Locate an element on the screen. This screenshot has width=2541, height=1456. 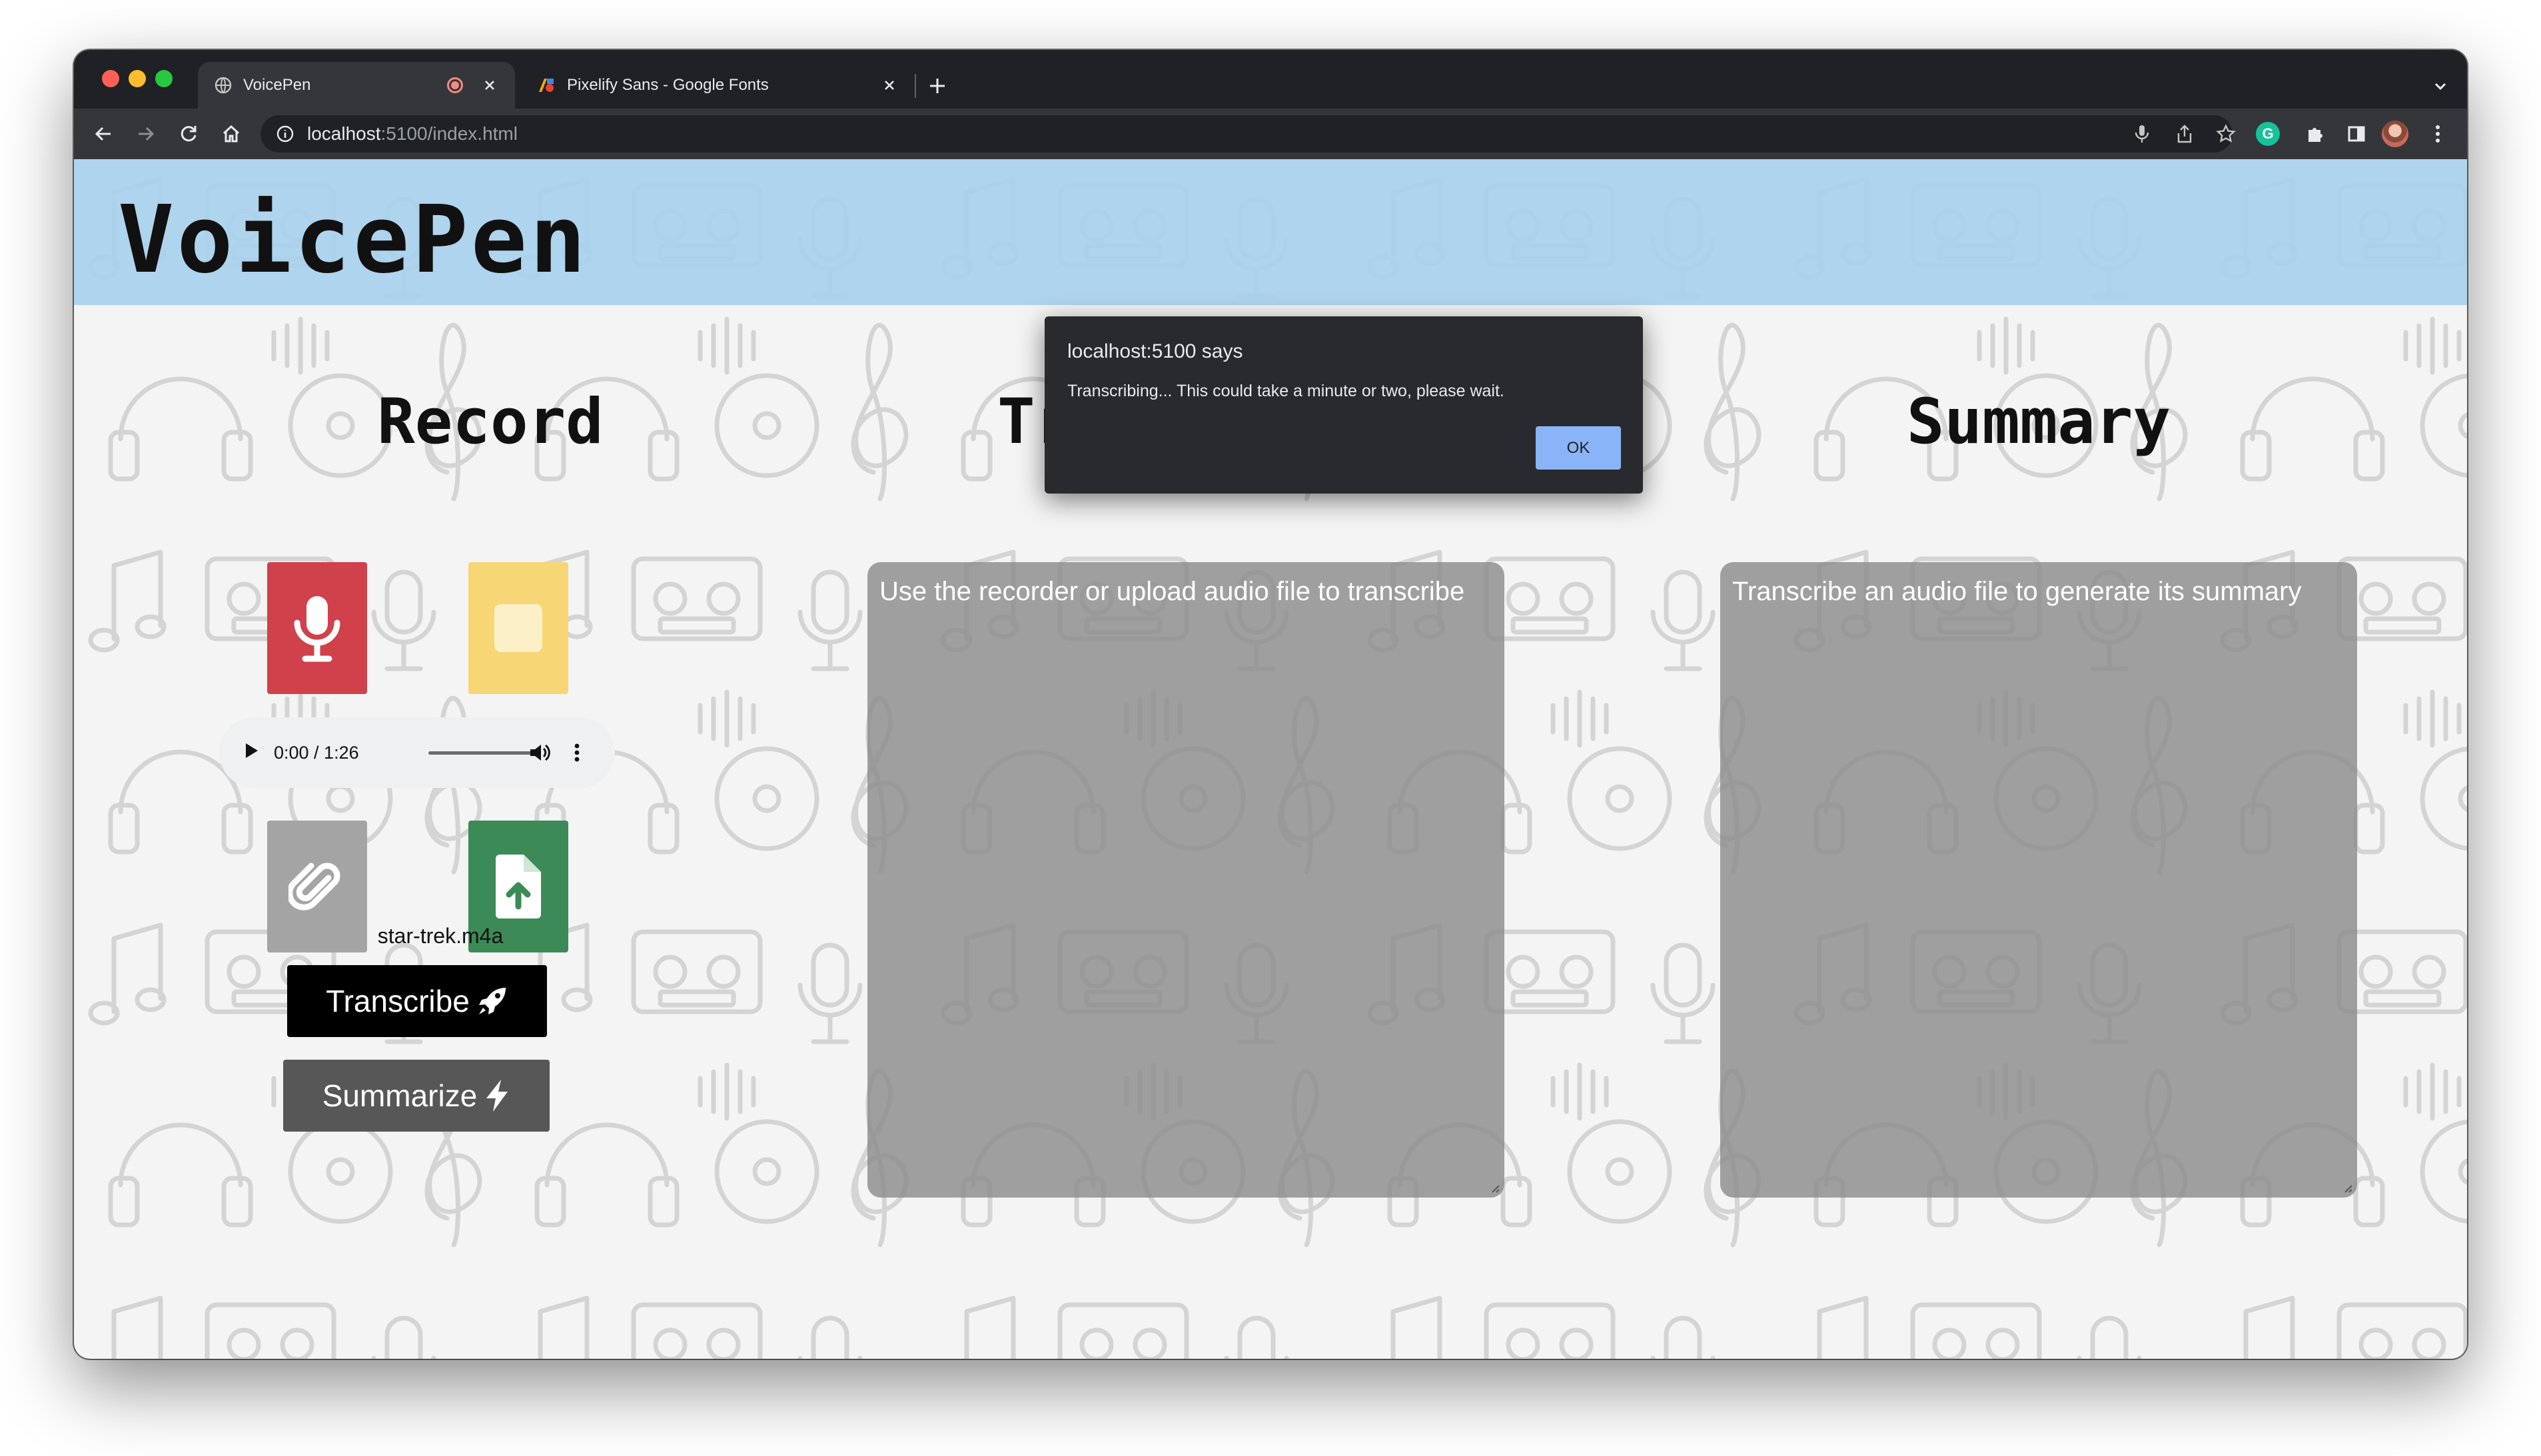
address-bar: localhost:5100/index.html is located at coordinates (1248, 134).